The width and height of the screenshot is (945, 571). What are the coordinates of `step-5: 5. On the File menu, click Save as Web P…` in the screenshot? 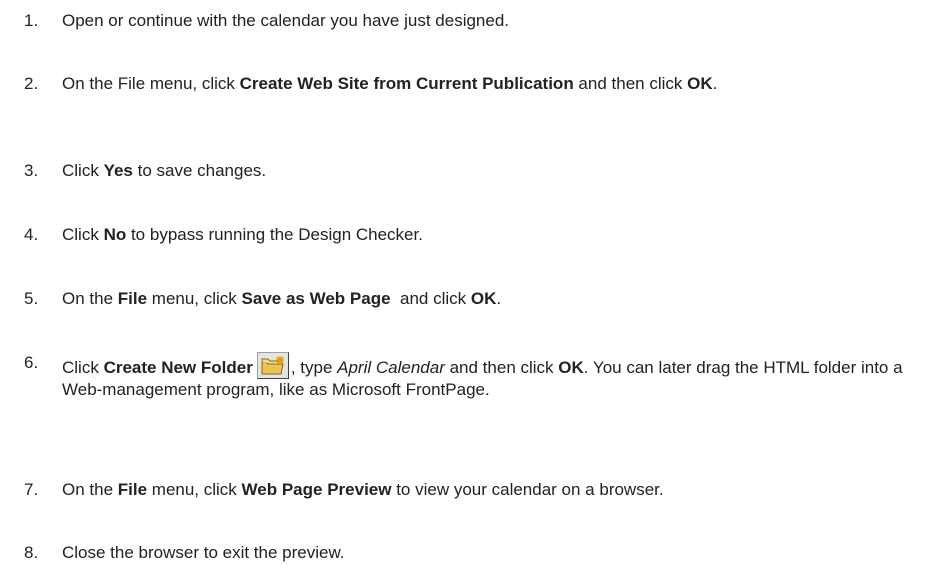 It's located at (472, 299).